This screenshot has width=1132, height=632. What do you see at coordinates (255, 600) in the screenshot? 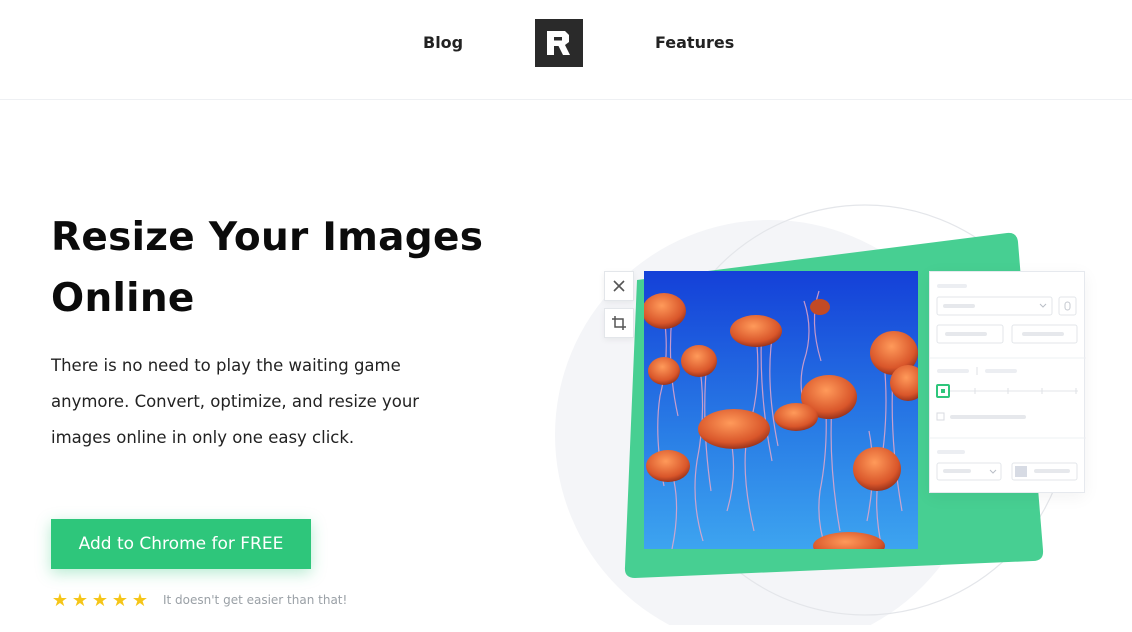
I see `rating-tagline: It doesn't get easier than that!` at bounding box center [255, 600].